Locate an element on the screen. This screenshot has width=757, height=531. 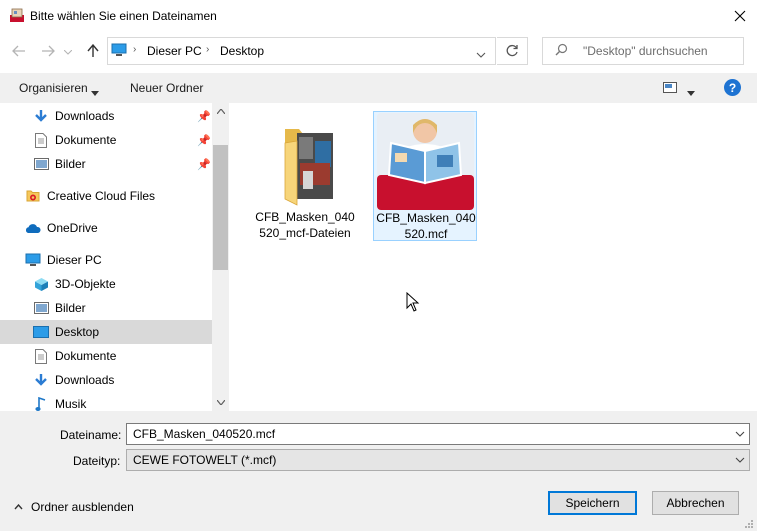
sidebar-item-label: Musik is located at coordinates (71, 404).